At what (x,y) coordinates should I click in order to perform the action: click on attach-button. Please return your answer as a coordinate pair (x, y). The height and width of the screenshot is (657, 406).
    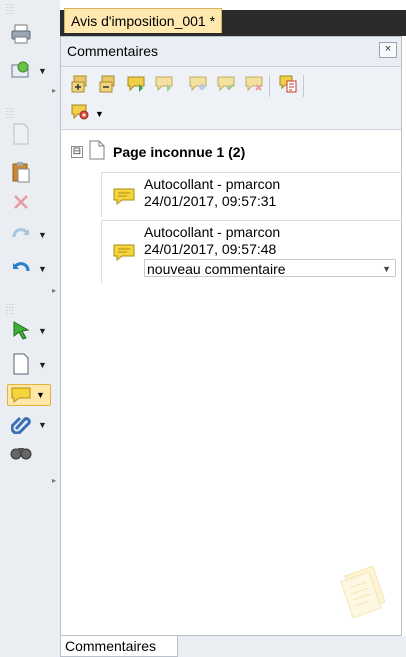
    Looking at the image, I should click on (21, 424).